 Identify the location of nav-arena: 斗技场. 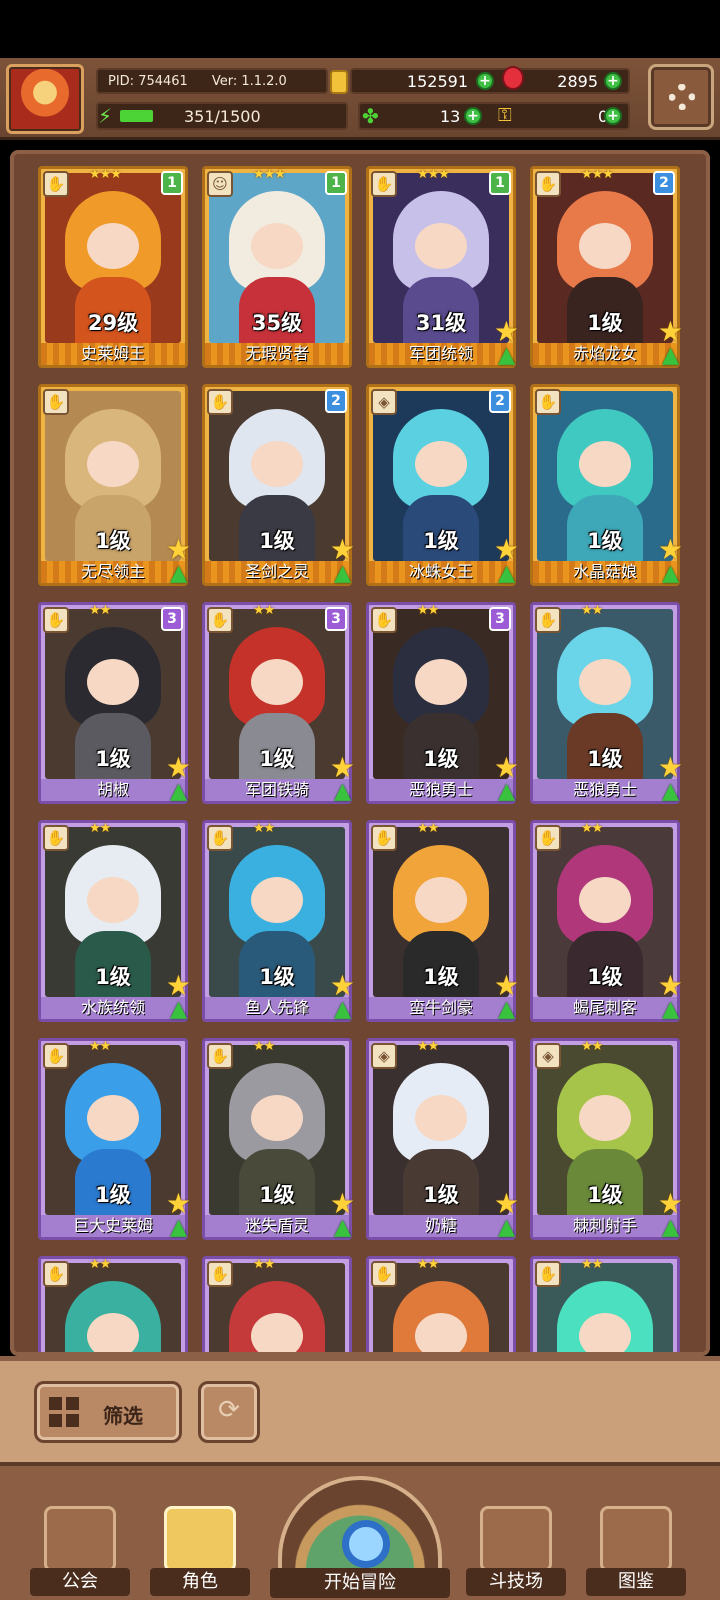
(516, 1553).